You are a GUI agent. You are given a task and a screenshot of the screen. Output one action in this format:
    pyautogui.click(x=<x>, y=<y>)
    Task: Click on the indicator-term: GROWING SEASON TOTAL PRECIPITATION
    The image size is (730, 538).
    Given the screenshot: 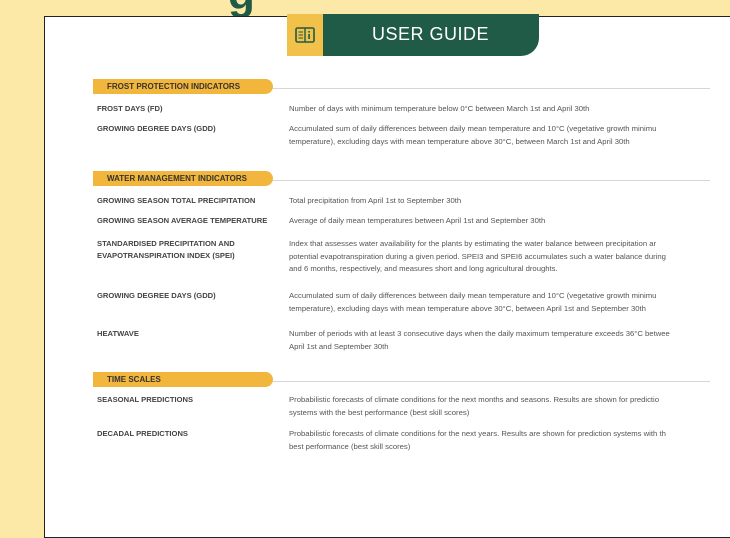 What is the action you would take?
    pyautogui.click(x=189, y=201)
    